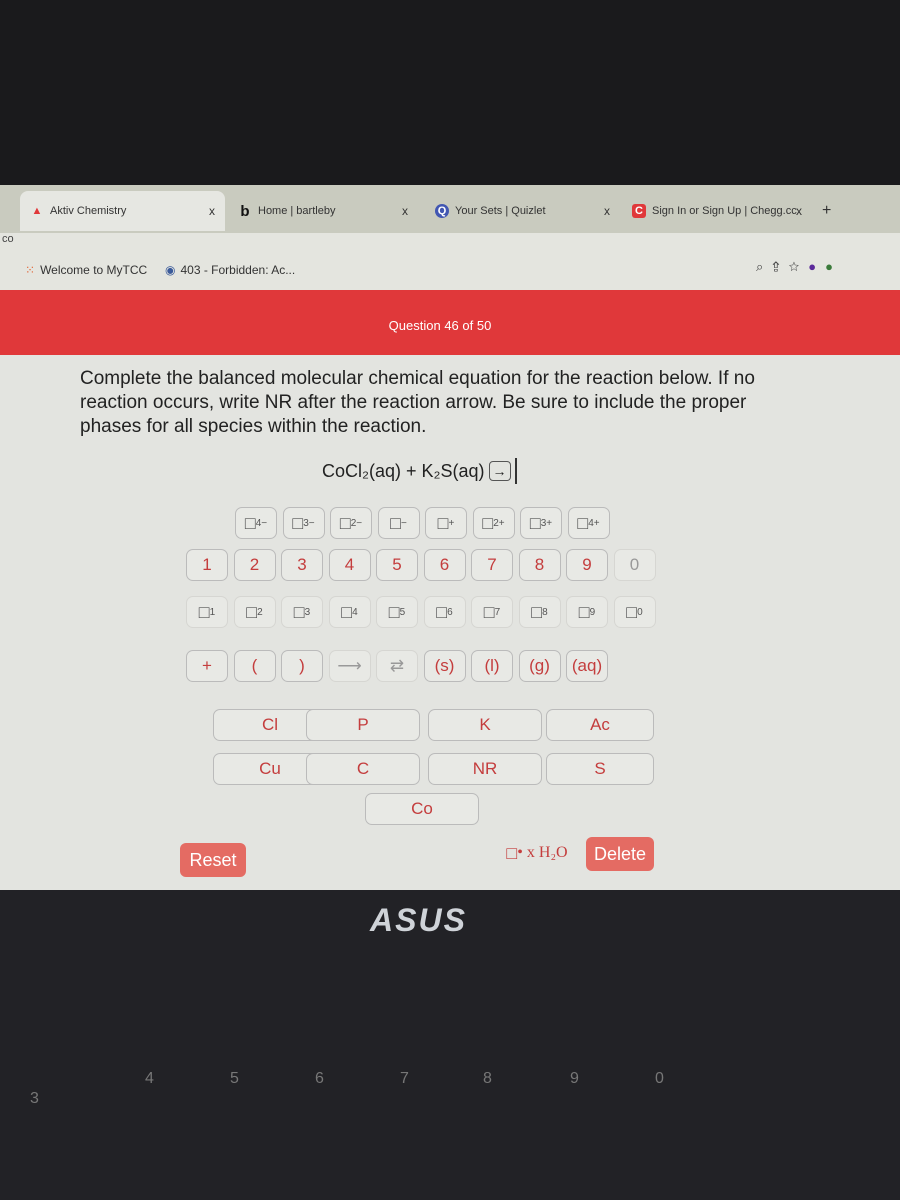 This screenshot has width=900, height=1200. Describe the element at coordinates (213, 860) in the screenshot. I see `reset-button: Reset` at that location.